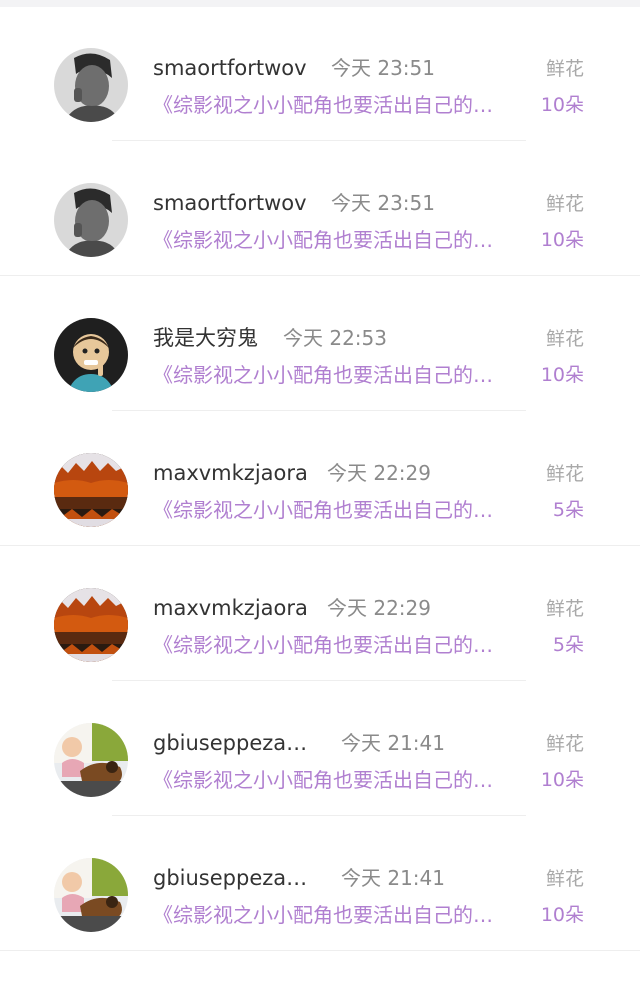 This screenshot has height=987, width=640. I want to click on divider, so click(320, 950).